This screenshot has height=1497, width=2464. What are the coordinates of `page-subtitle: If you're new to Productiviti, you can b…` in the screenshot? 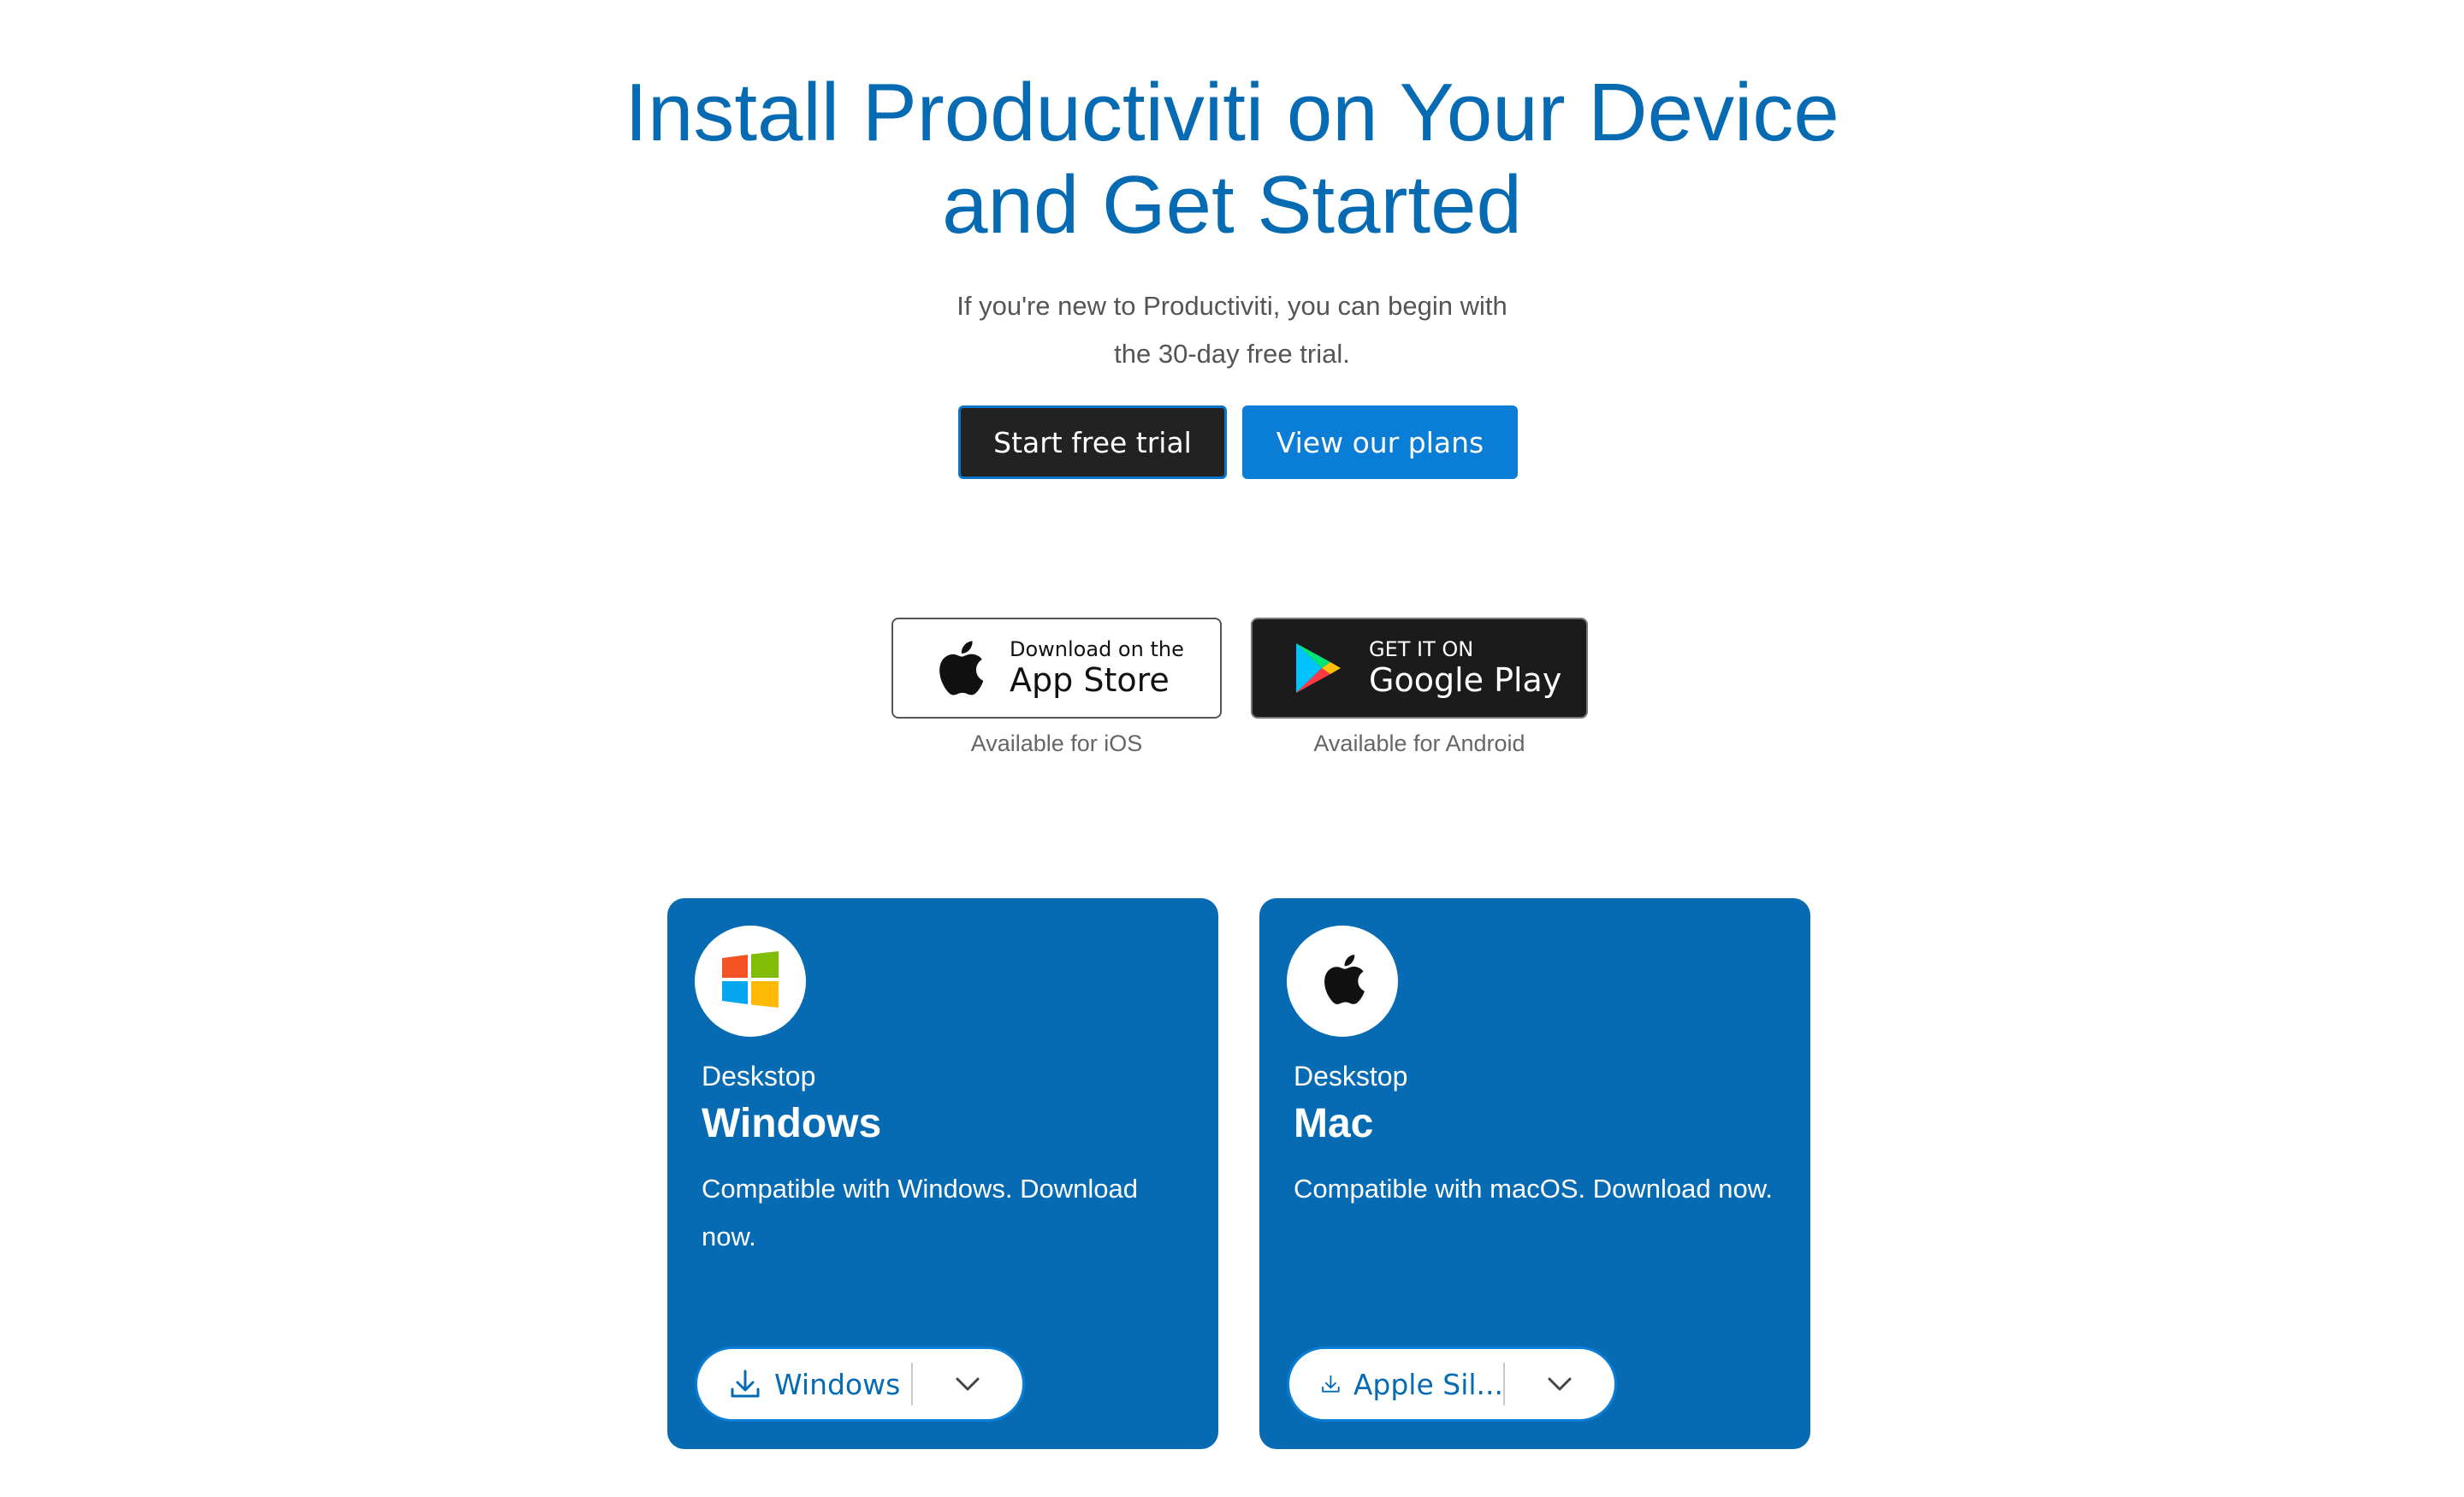 It's located at (1232, 330).